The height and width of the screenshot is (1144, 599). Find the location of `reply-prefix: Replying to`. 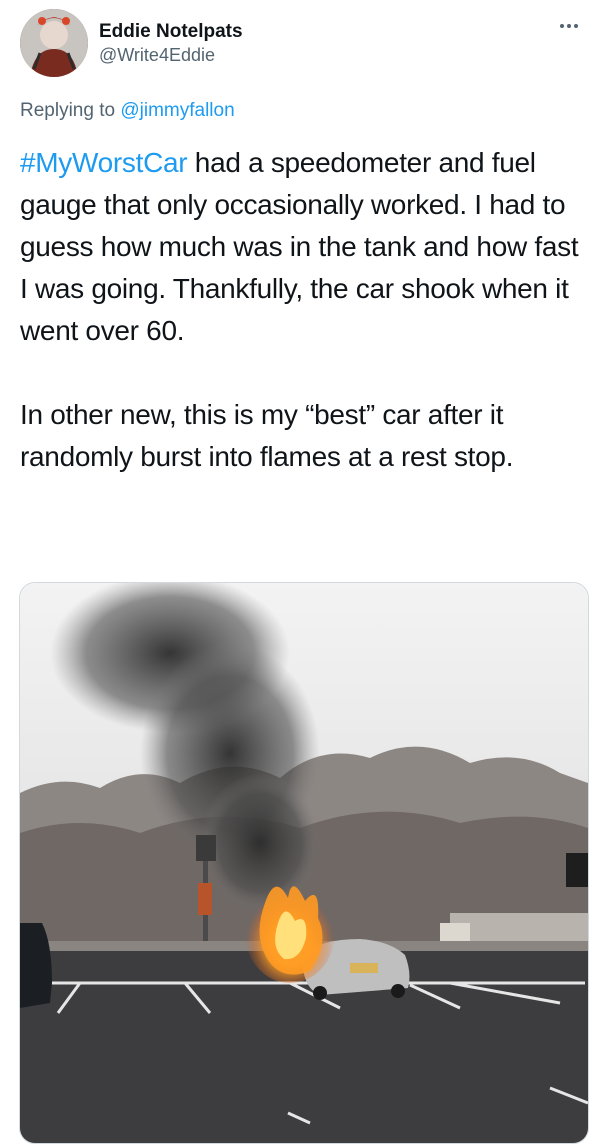

reply-prefix: Replying to is located at coordinates (68, 110).